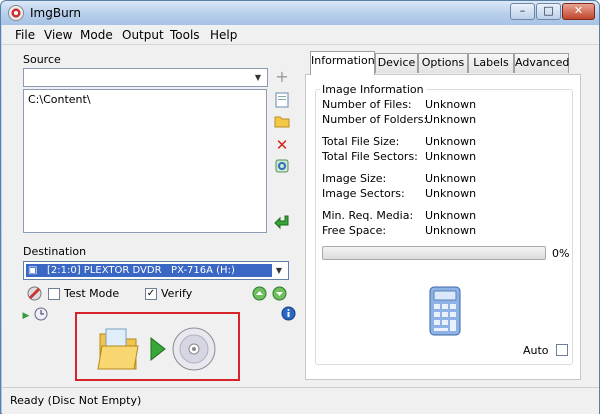  What do you see at coordinates (177, 293) in the screenshot?
I see `verify-label: Verify` at bounding box center [177, 293].